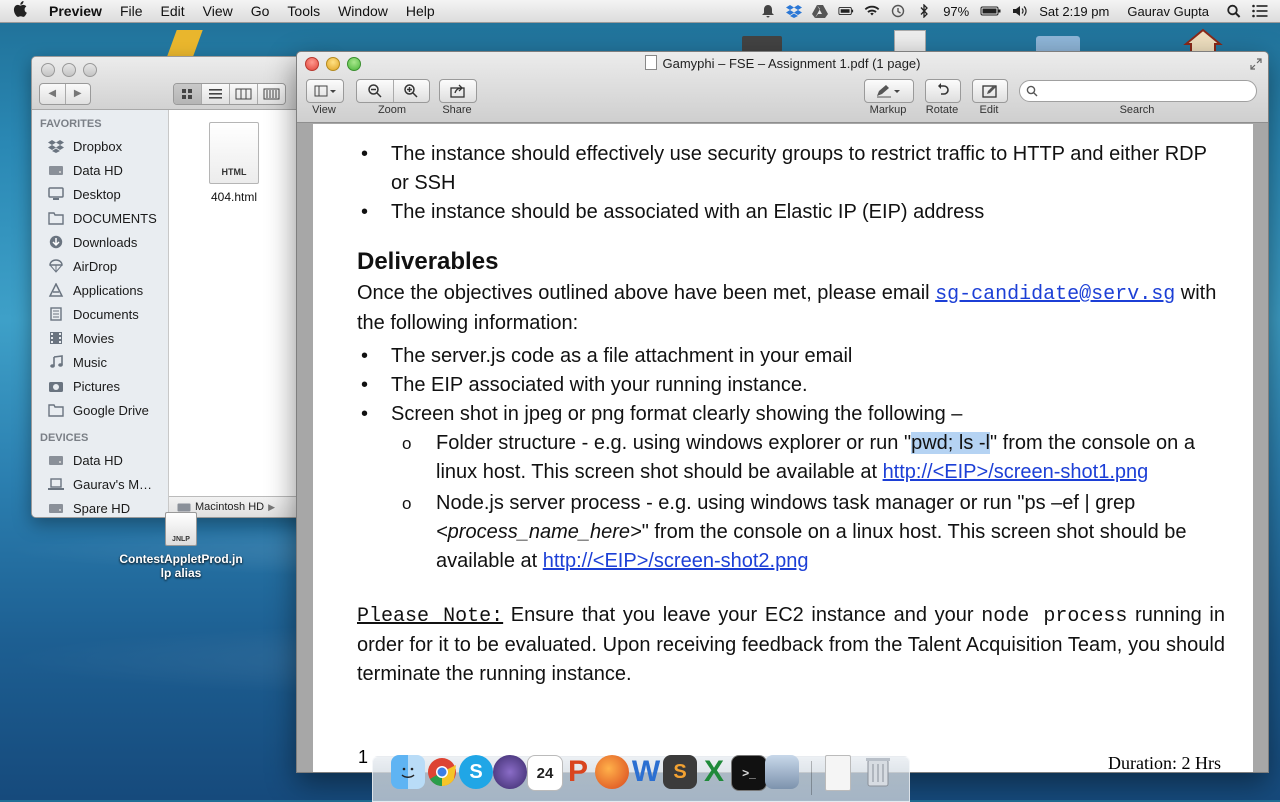 This screenshot has height=802, width=1280. I want to click on apple-menu-icon, so click(20, 11).